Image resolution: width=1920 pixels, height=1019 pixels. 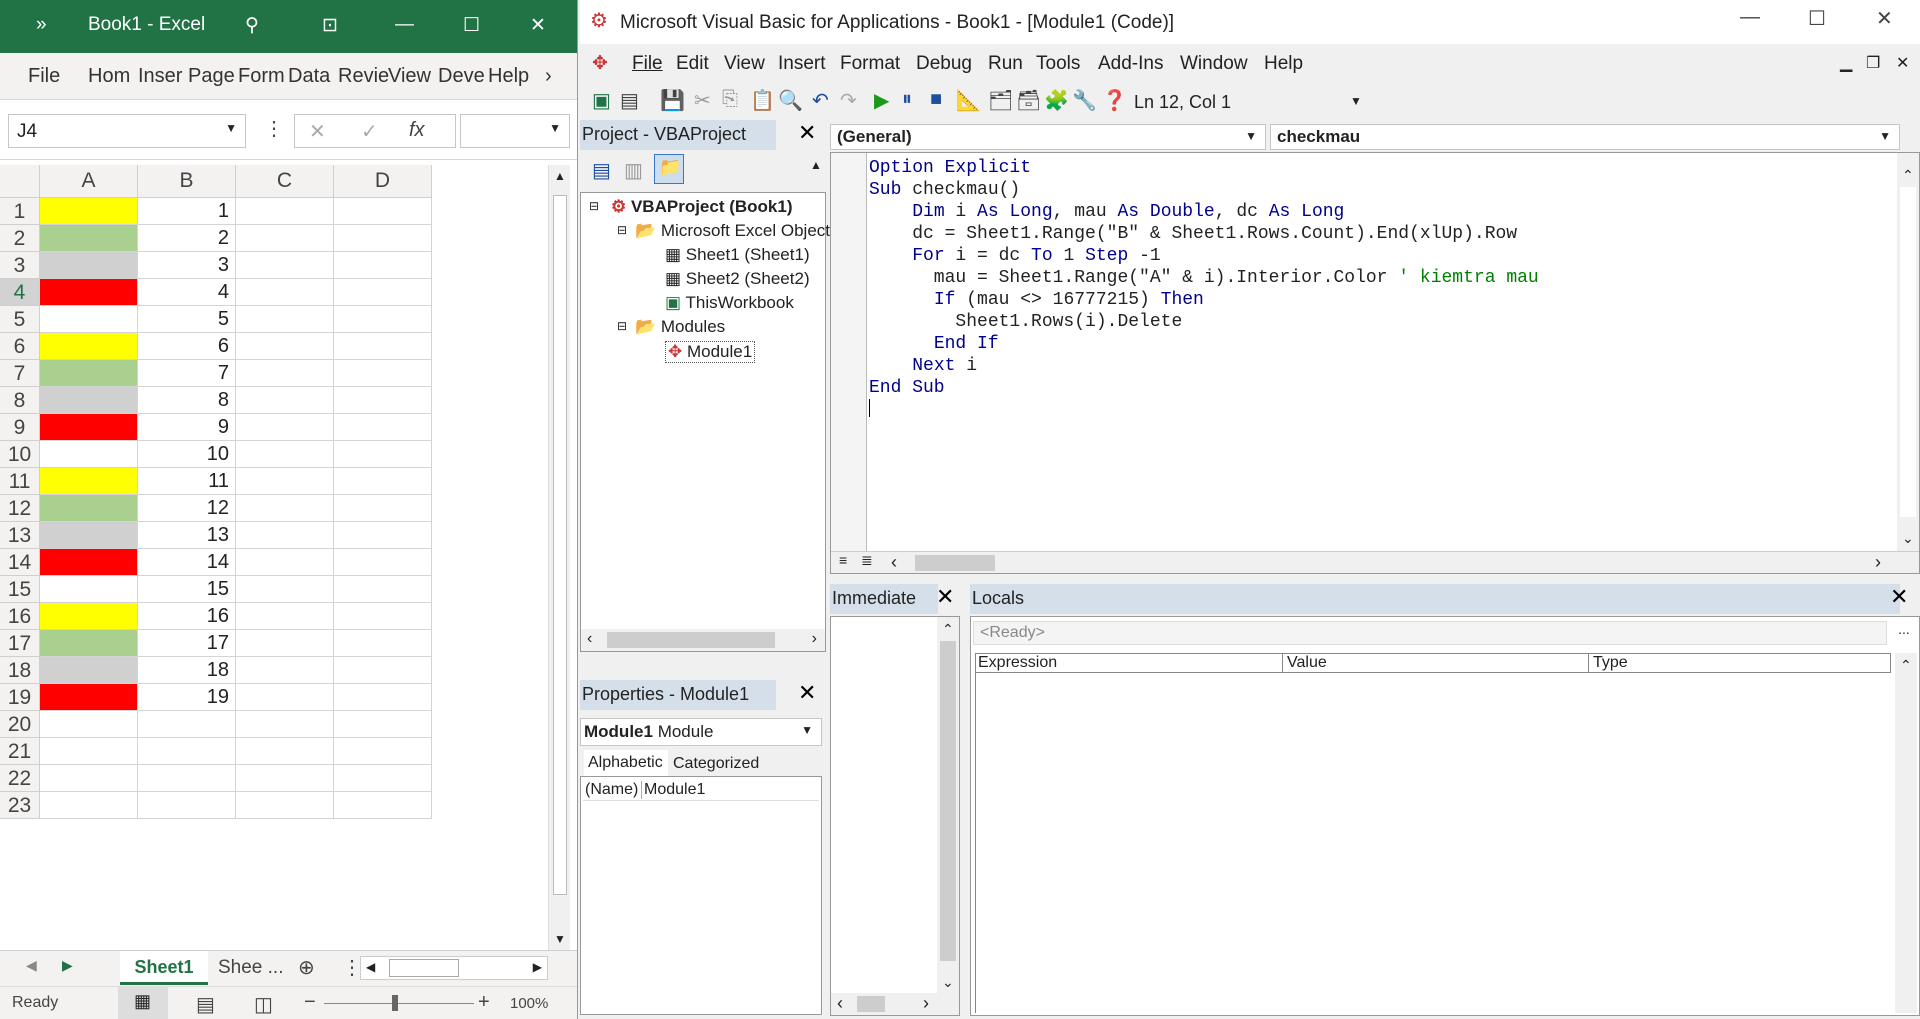 I want to click on row-header: 9, so click(x=20, y=427).